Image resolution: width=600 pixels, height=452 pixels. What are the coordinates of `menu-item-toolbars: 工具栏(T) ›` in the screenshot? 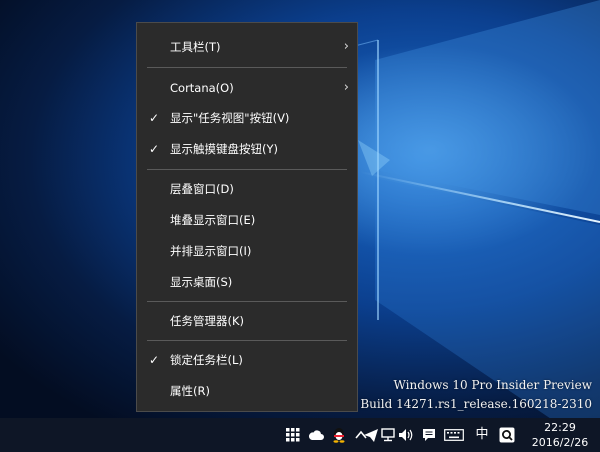 It's located at (247, 47).